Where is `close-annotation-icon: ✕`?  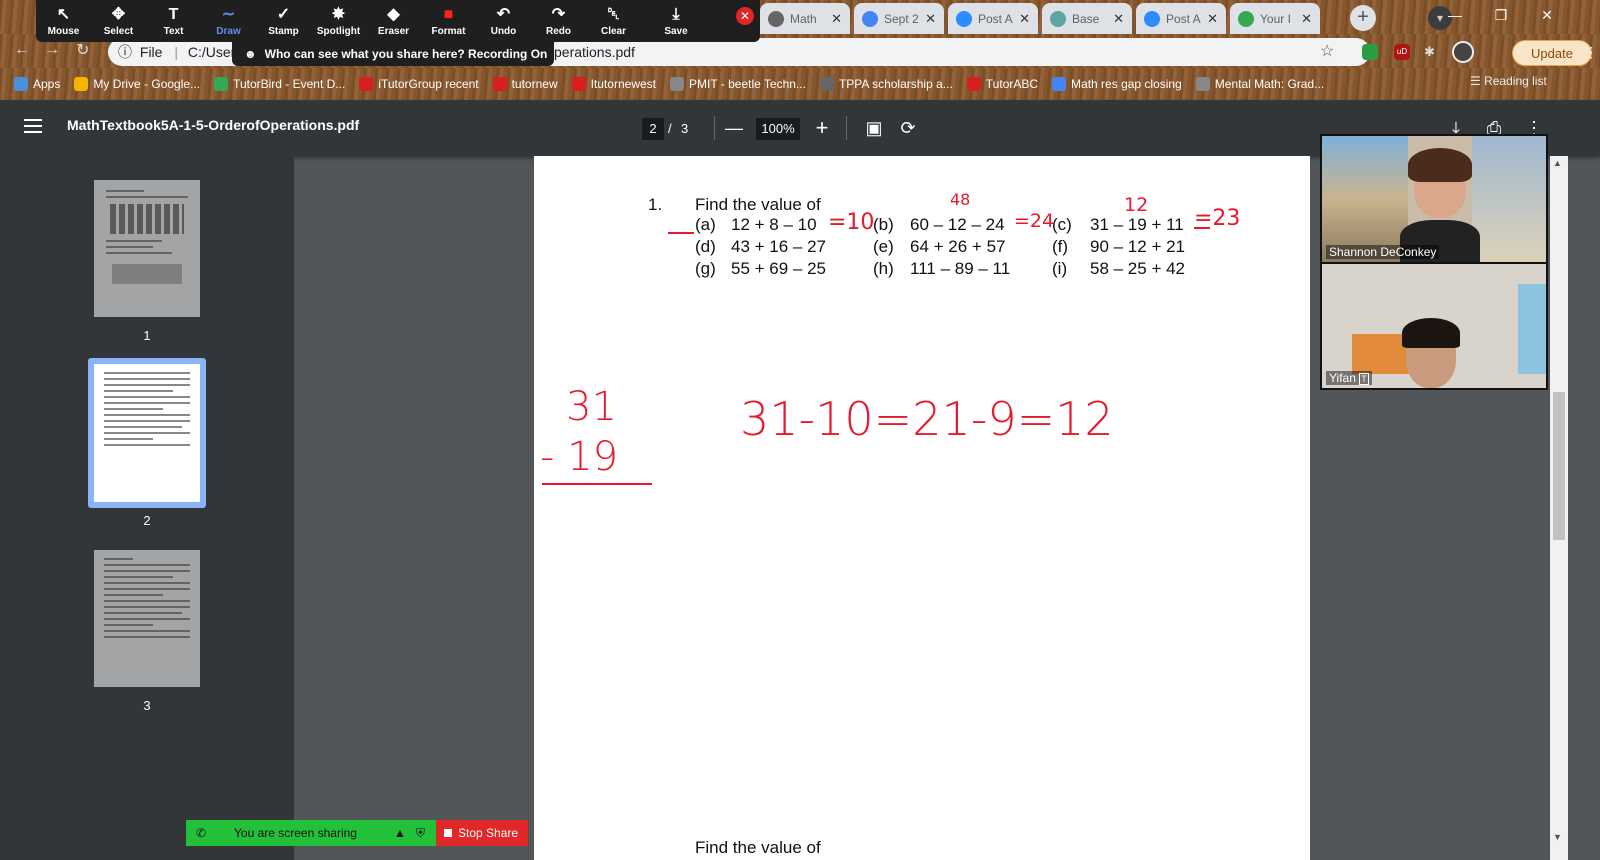
close-annotation-icon: ✕ is located at coordinates (745, 16).